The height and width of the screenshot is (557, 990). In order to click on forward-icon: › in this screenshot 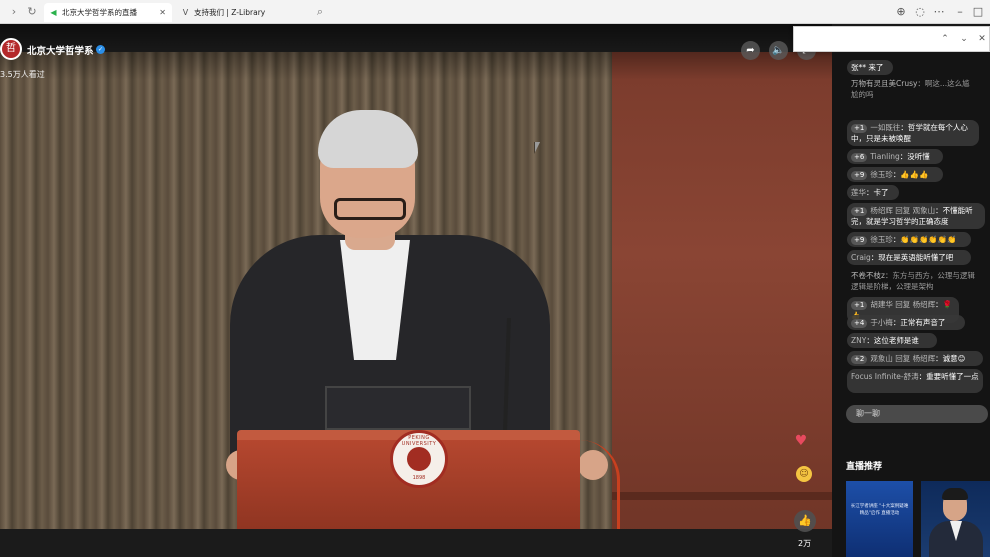, I will do `click(14, 12)`.